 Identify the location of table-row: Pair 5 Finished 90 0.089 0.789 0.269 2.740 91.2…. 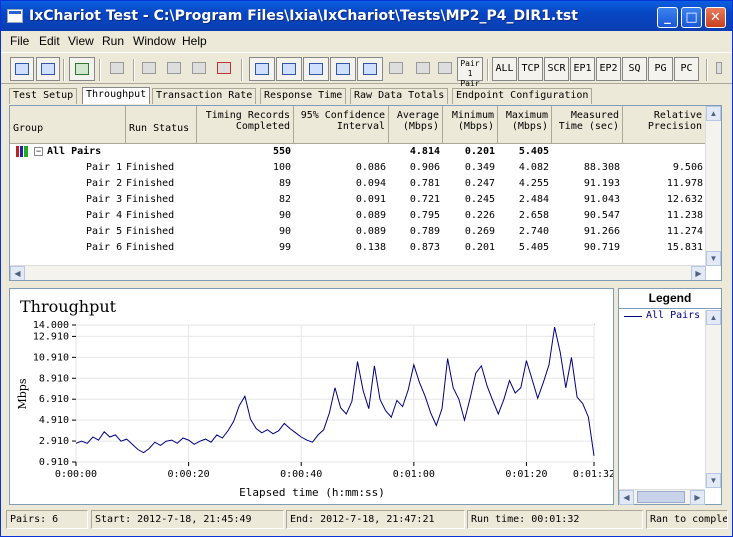
(358, 231).